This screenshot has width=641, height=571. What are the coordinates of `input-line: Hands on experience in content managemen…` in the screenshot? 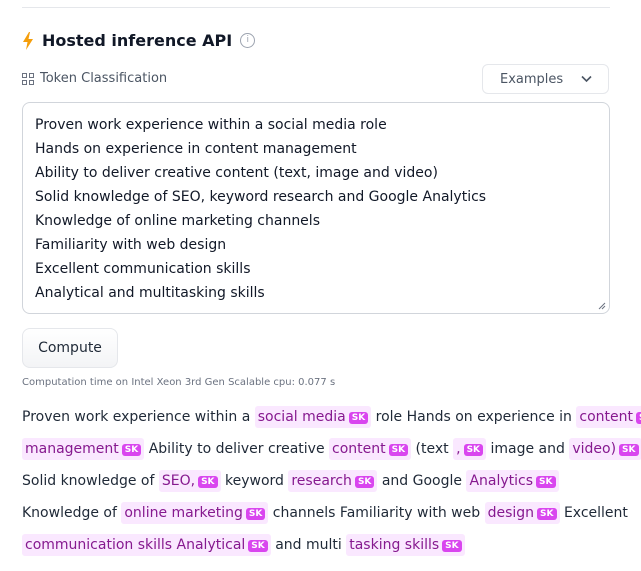 It's located at (196, 149).